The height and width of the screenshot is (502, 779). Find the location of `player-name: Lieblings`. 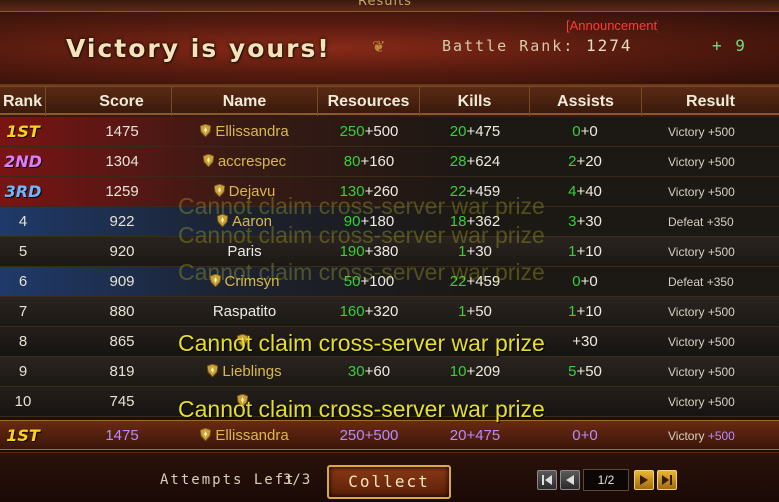

player-name: Lieblings is located at coordinates (252, 371).